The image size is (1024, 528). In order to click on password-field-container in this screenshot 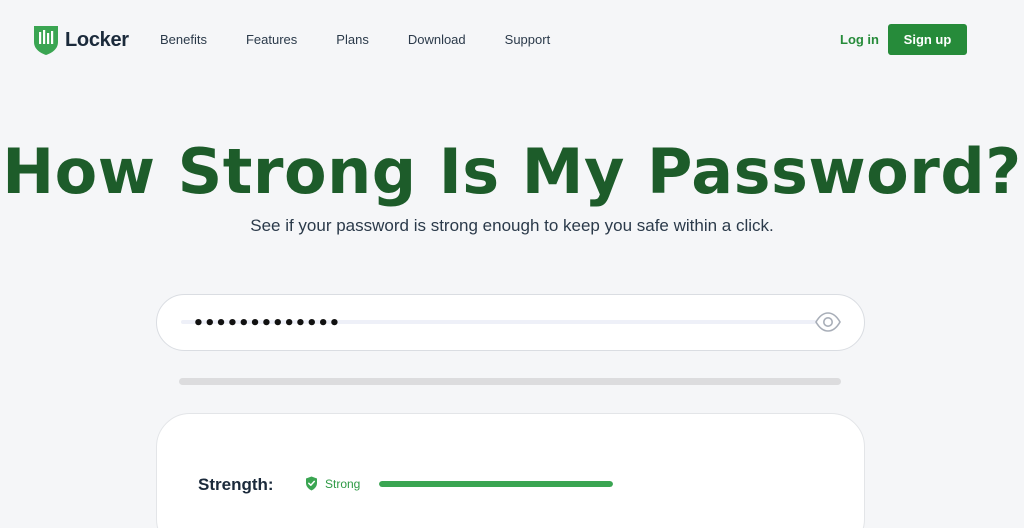, I will do `click(510, 322)`.